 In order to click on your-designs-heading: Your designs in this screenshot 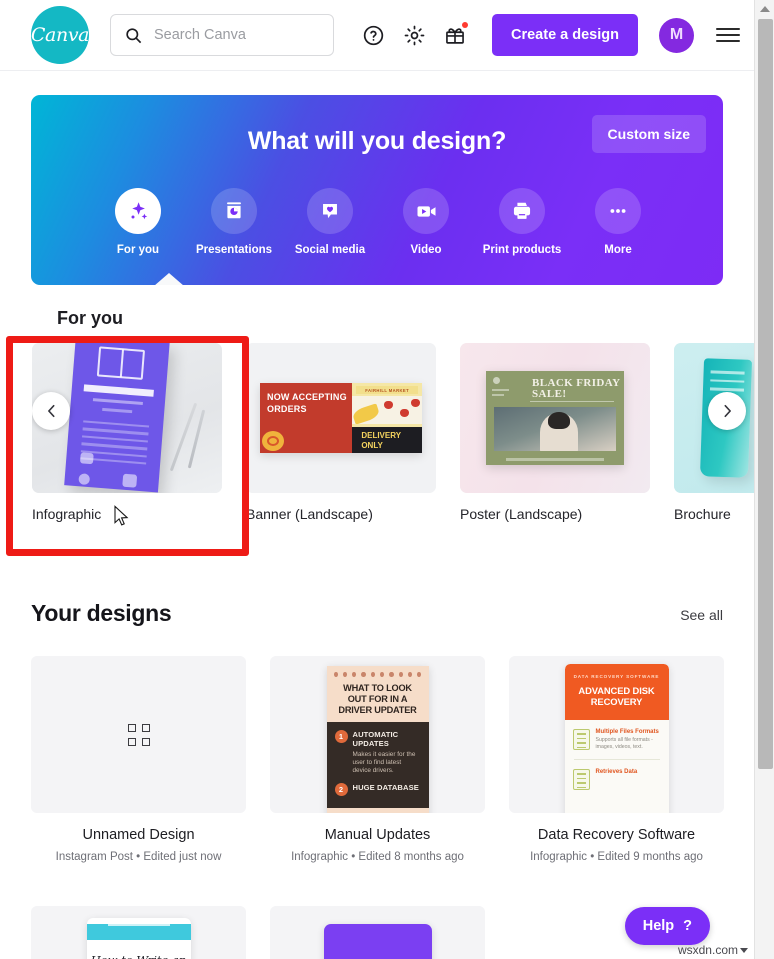, I will do `click(101, 613)`.